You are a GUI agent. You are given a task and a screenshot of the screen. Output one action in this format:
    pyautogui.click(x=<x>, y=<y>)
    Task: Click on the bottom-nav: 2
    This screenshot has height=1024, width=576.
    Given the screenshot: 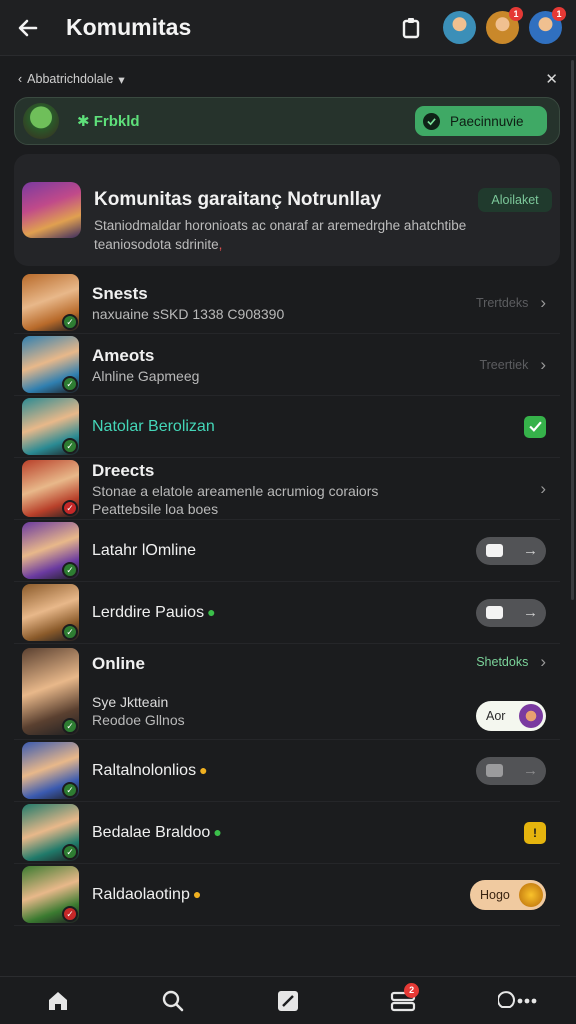 What is the action you would take?
    pyautogui.click(x=288, y=1000)
    